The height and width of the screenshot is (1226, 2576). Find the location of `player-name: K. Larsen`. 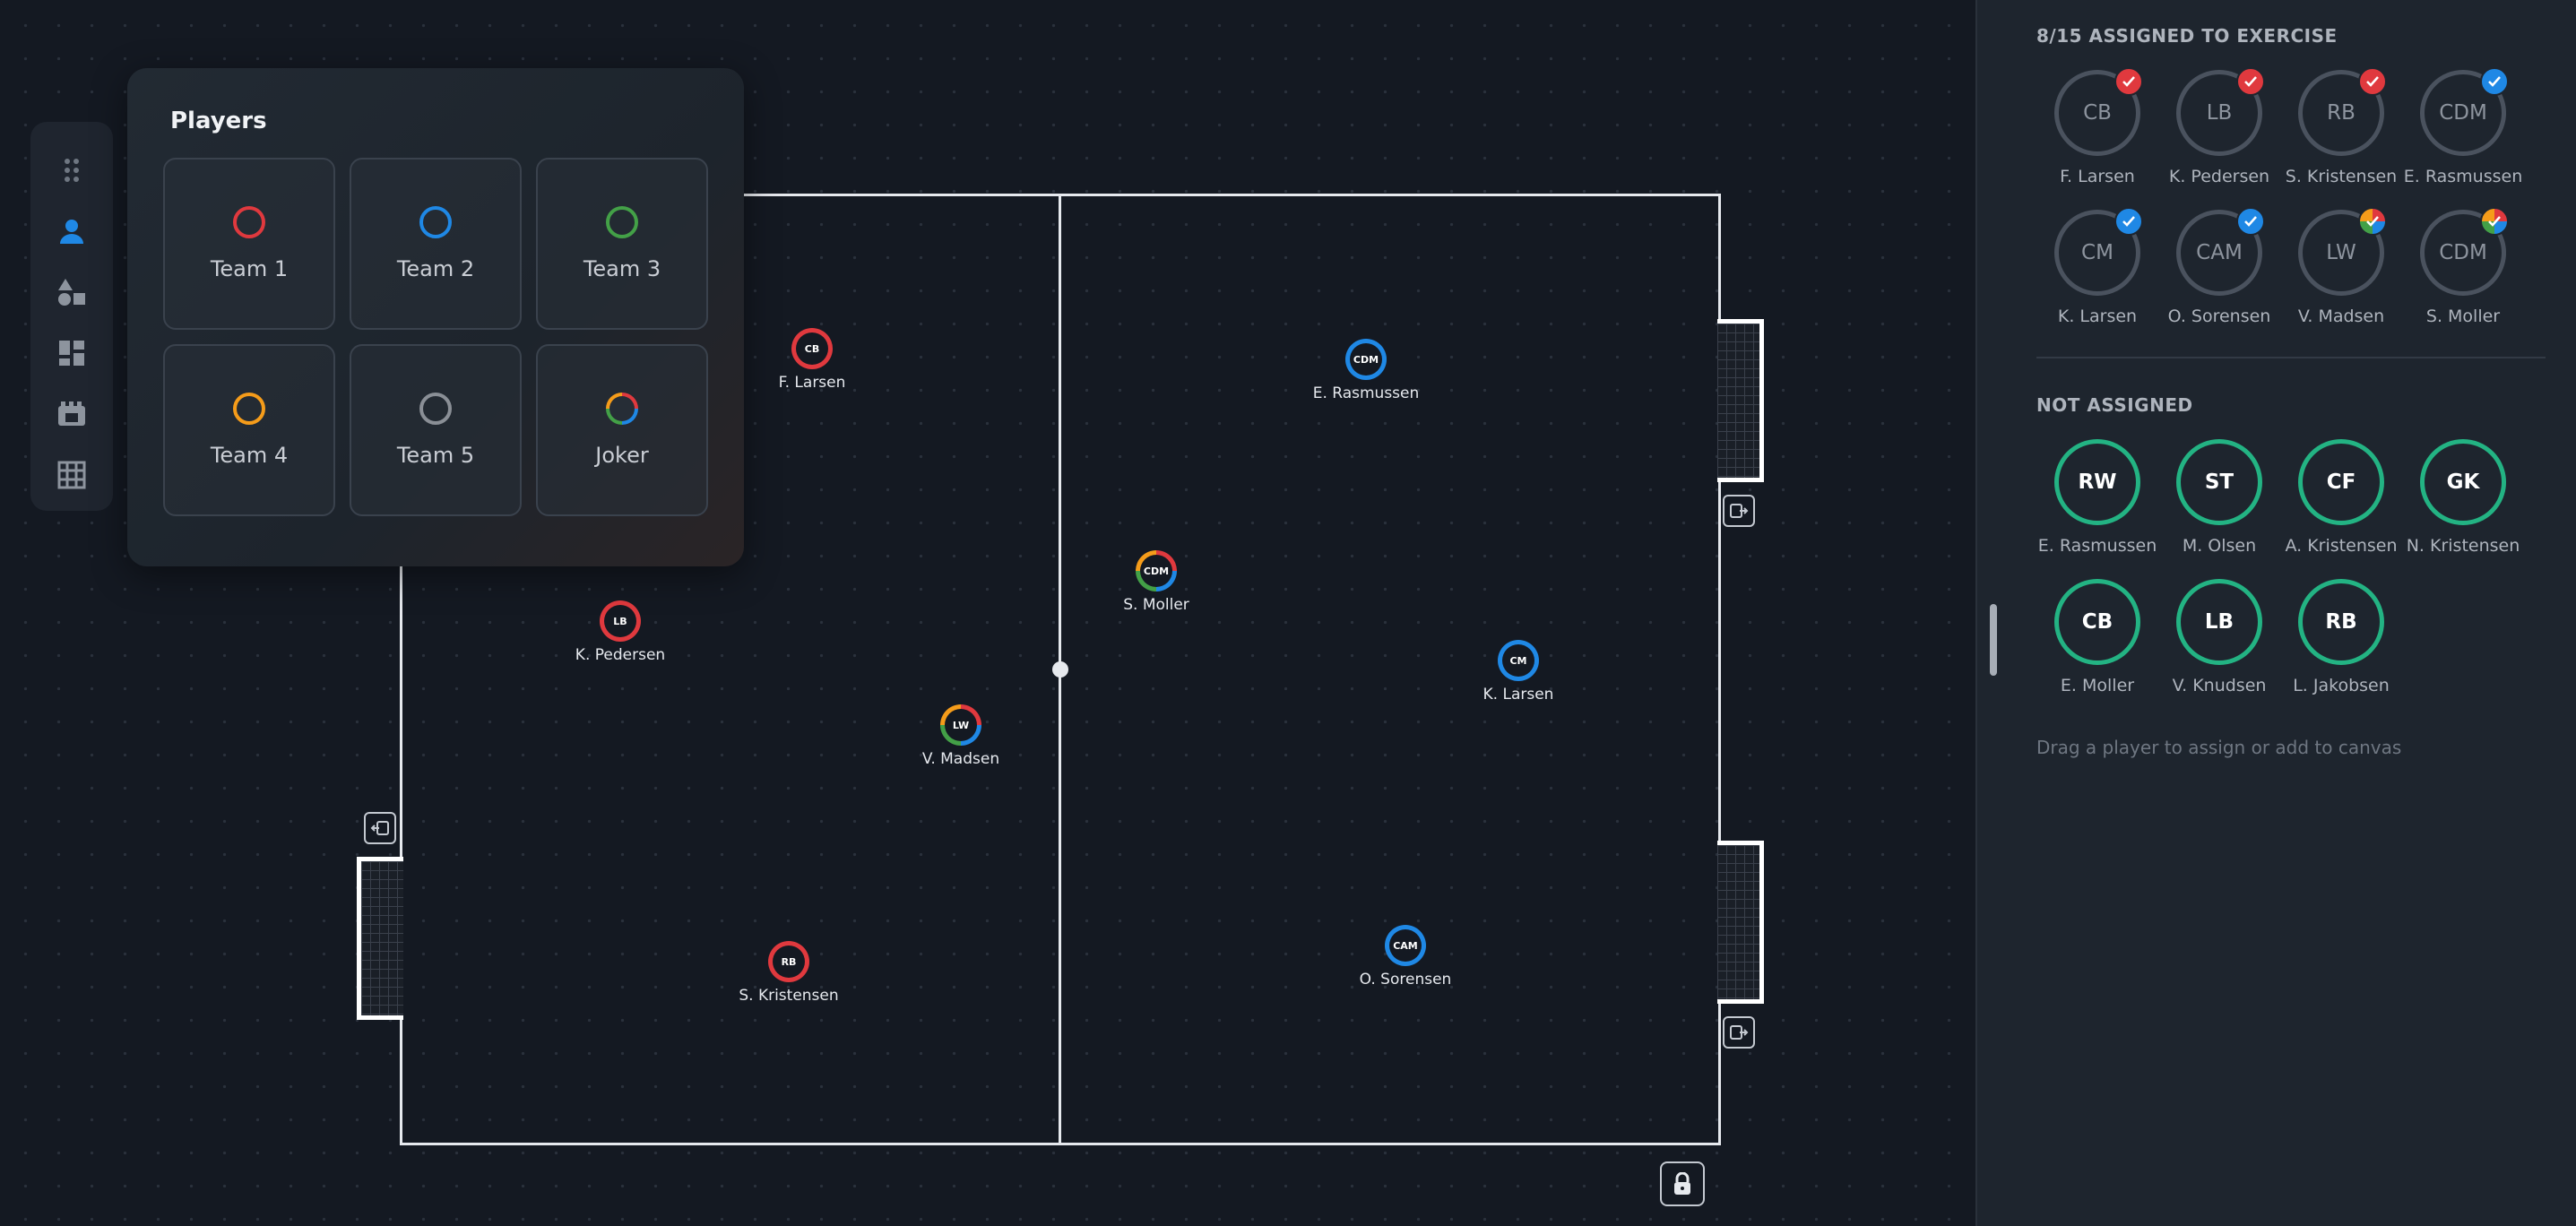

player-name: K. Larsen is located at coordinates (2097, 316).